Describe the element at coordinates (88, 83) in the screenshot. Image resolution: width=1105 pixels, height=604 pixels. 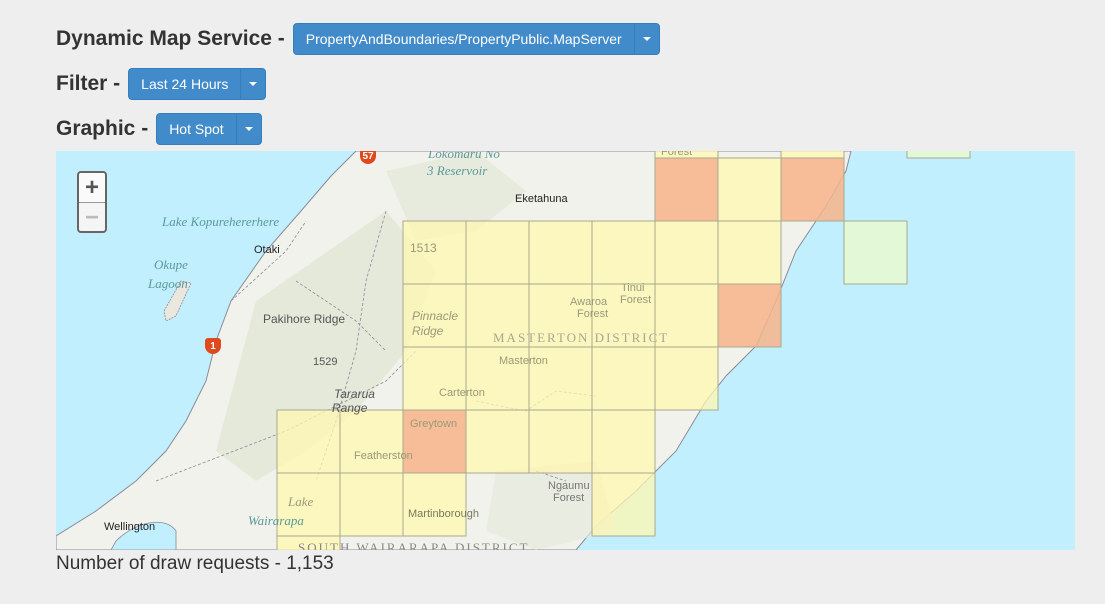
I see `filter-label: Filter -` at that location.